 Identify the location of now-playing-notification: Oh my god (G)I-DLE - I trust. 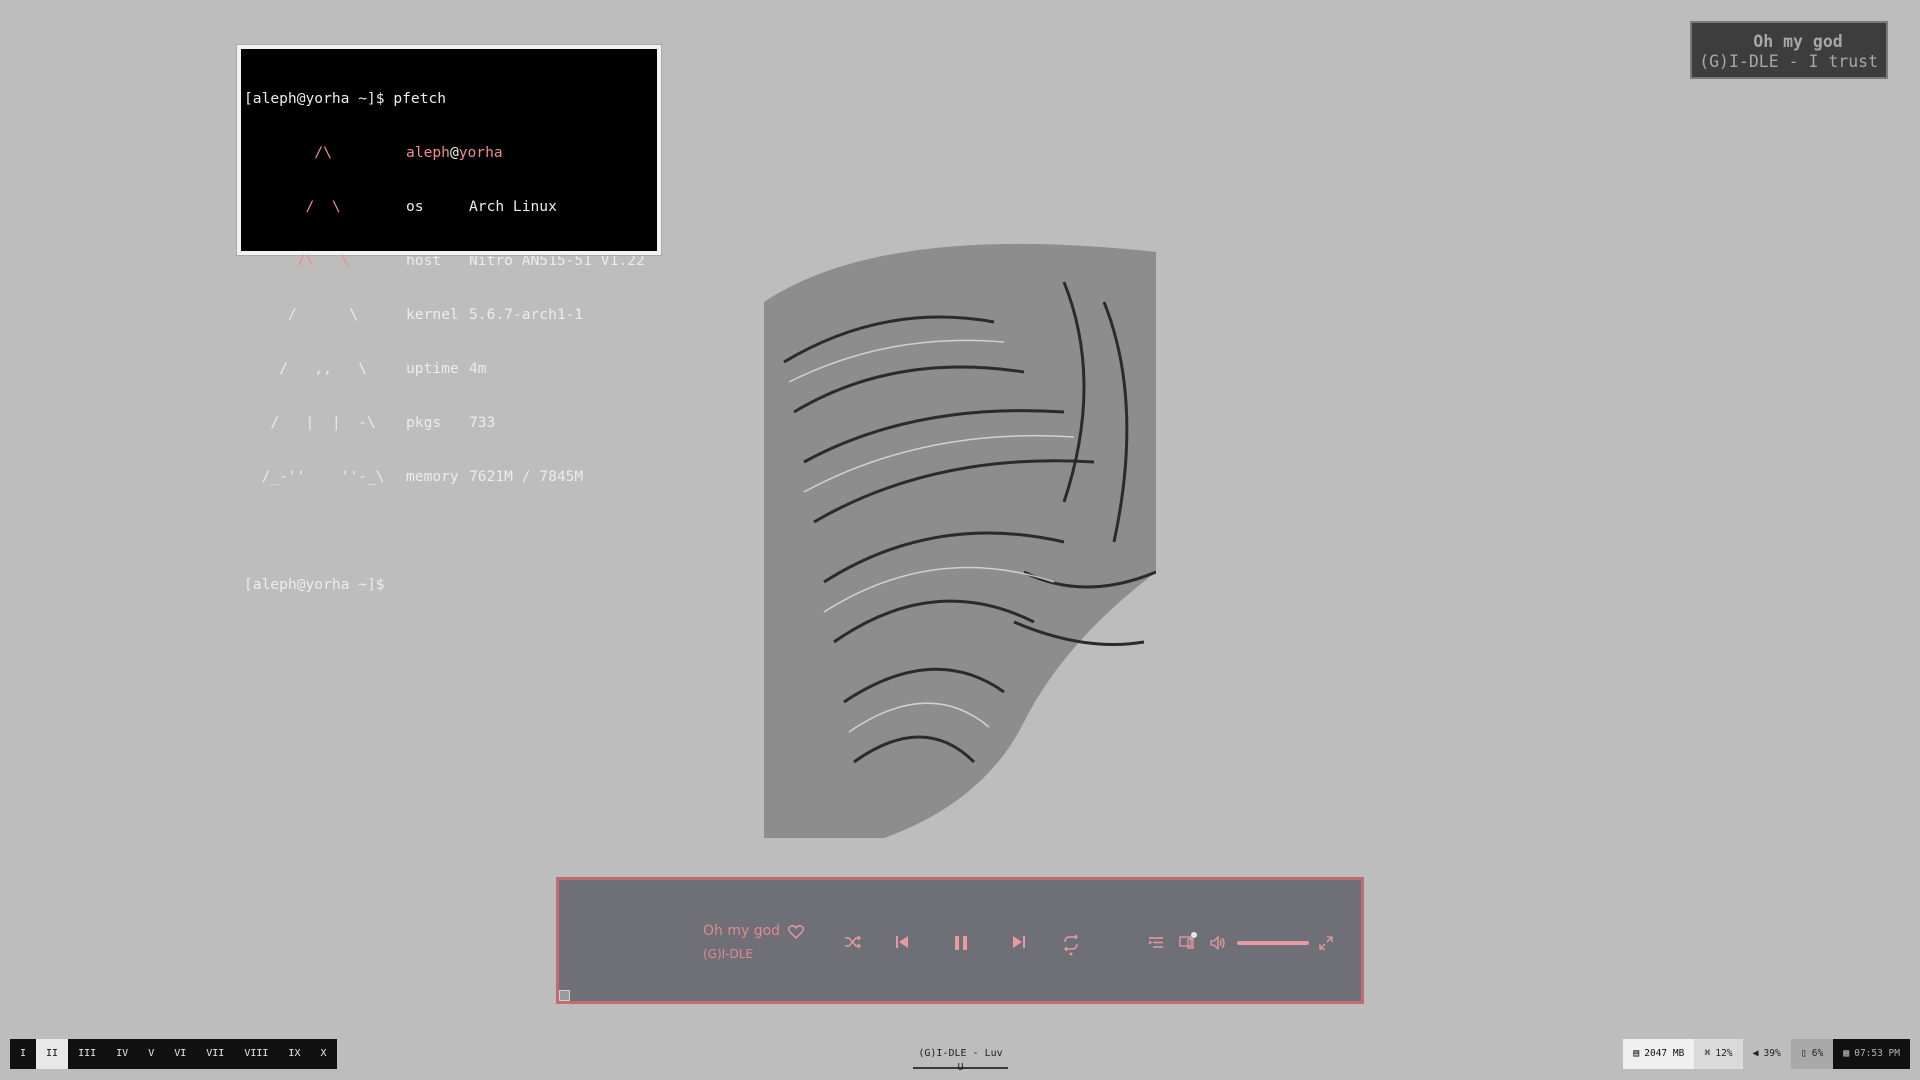
(1789, 50).